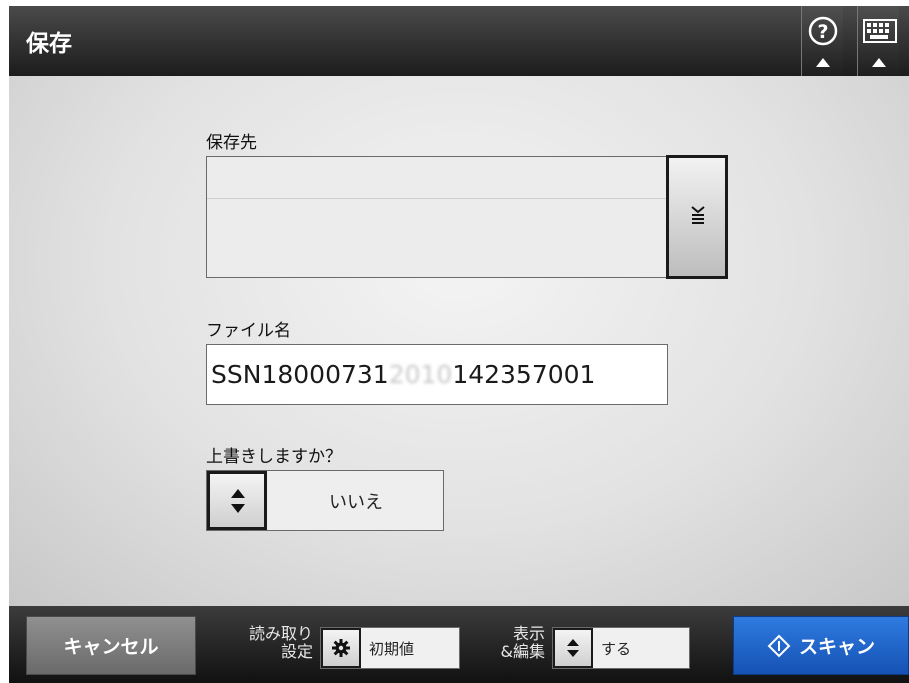 The width and height of the screenshot is (909, 683). Describe the element at coordinates (779, 645) in the screenshot. I see `scan-diamond-icon` at that location.